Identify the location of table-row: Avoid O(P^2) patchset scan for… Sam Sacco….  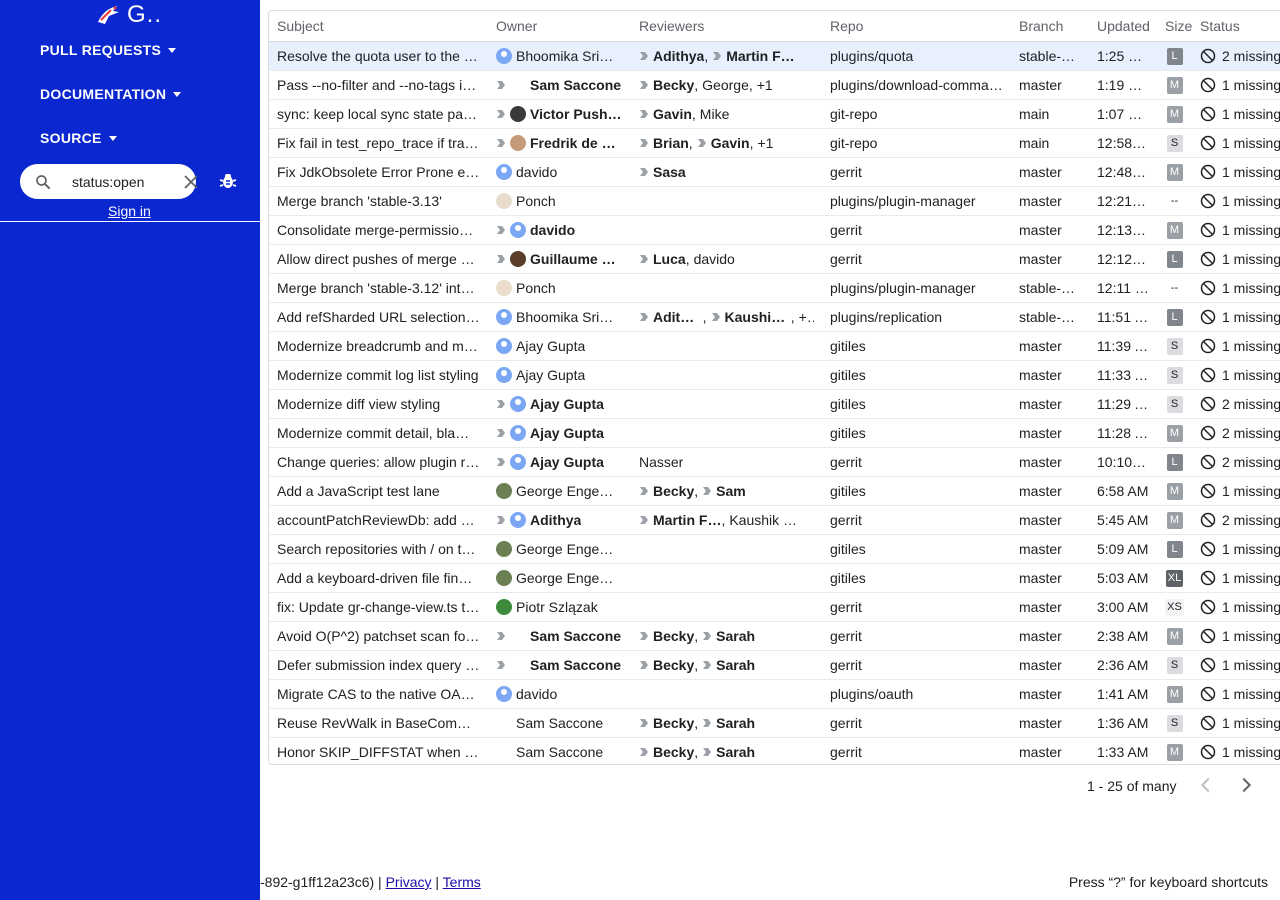
(774, 636).